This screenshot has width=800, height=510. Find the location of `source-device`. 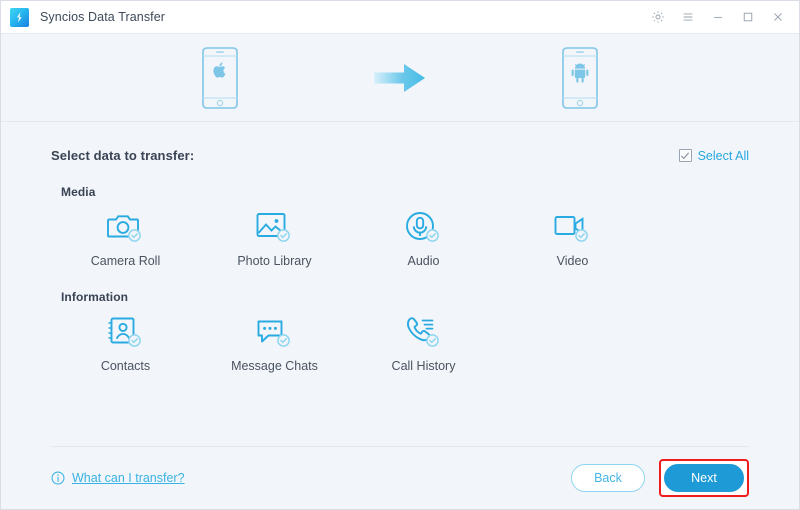

source-device is located at coordinates (220, 78).